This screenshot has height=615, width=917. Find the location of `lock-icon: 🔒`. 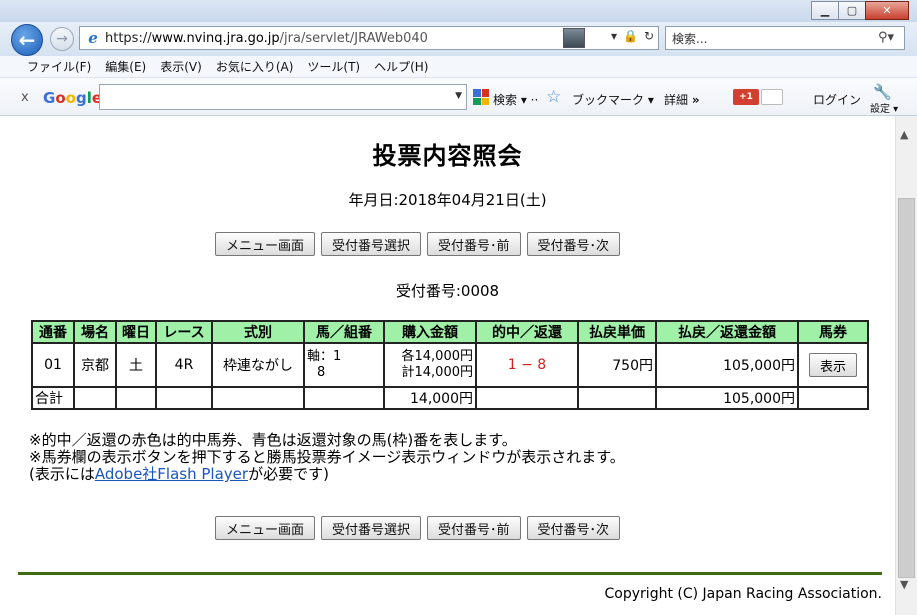

lock-icon: 🔒 is located at coordinates (630, 36).